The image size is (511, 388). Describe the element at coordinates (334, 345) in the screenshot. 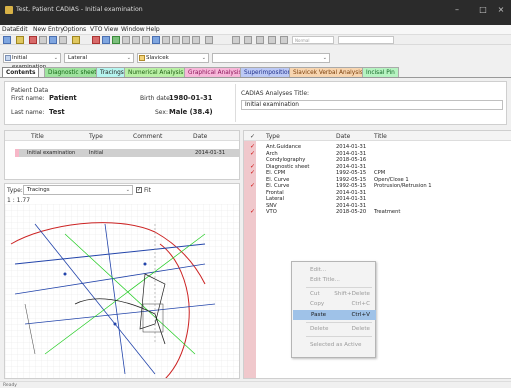

I see `menu-item-selected-as-active: Selected as Active` at that location.